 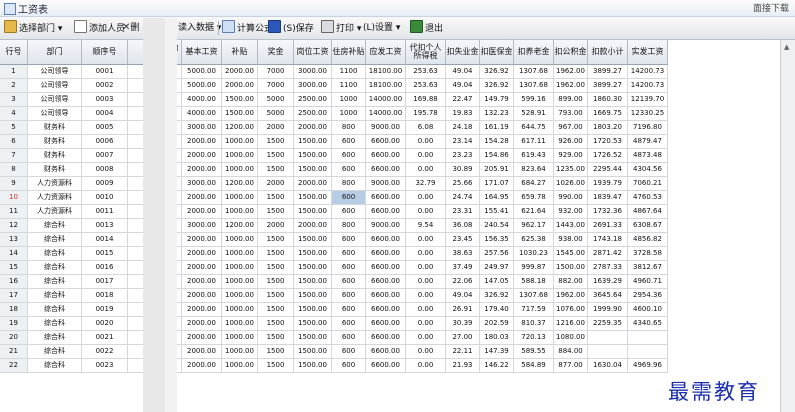 I want to click on table-cell: 619.43, so click(x=534, y=156).